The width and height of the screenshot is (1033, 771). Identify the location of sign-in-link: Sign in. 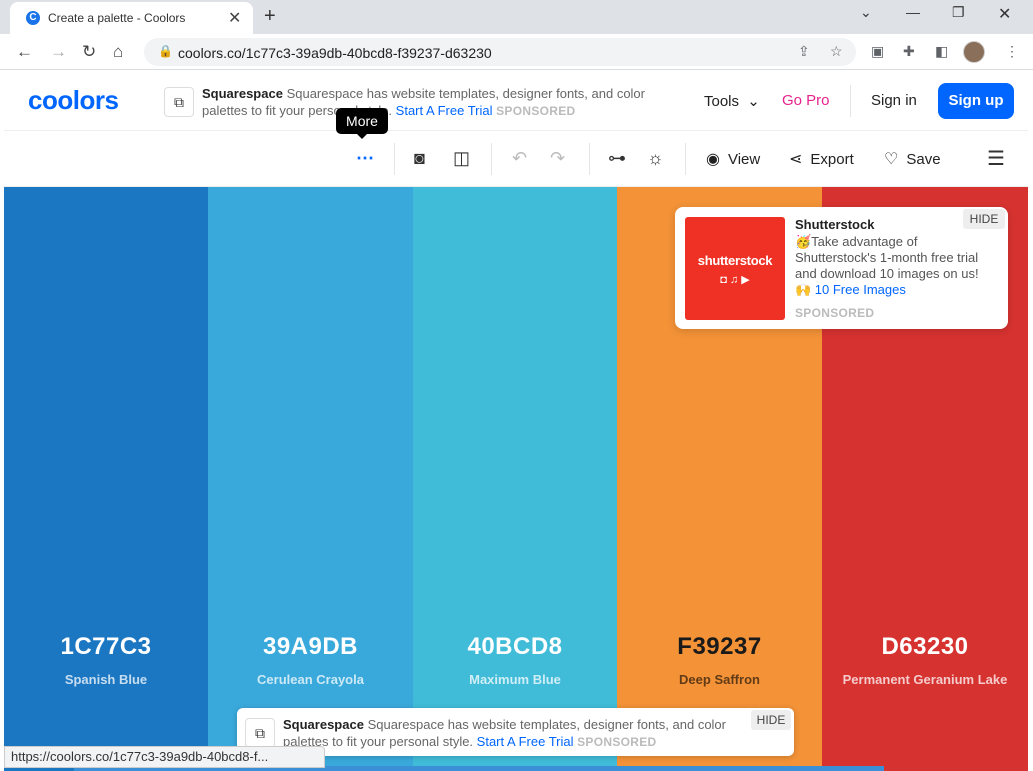
(894, 100).